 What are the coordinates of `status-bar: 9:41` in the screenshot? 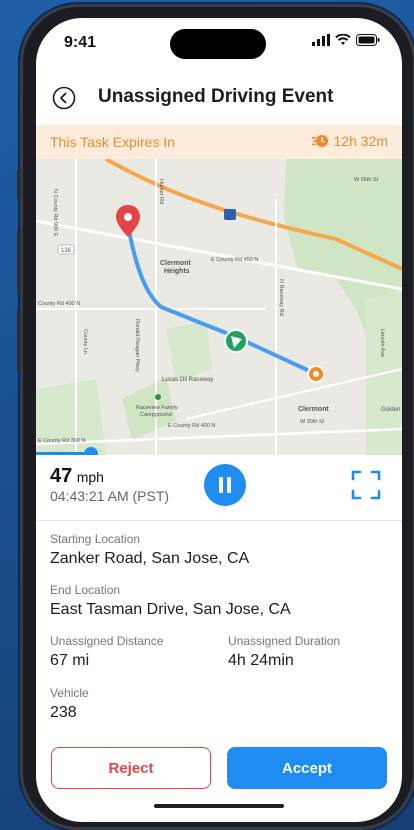 It's located at (219, 44).